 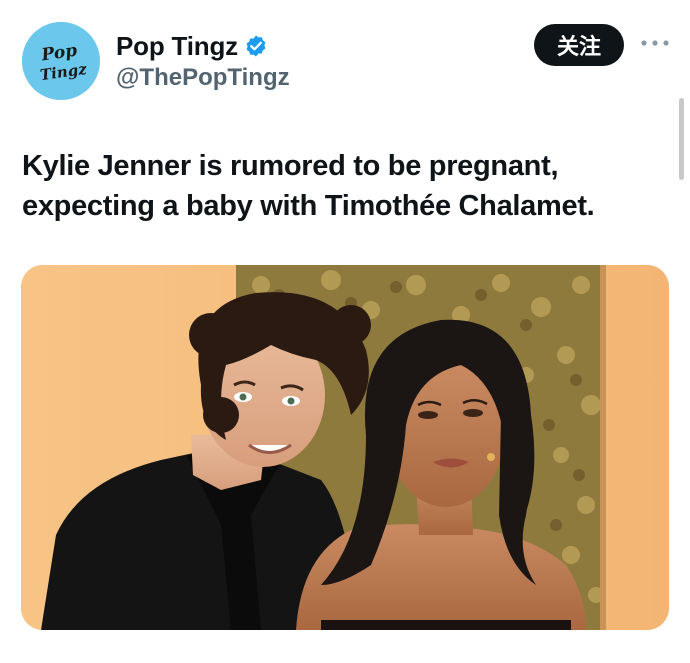 I want to click on avatar: Pop Tingz, so click(x=61, y=61).